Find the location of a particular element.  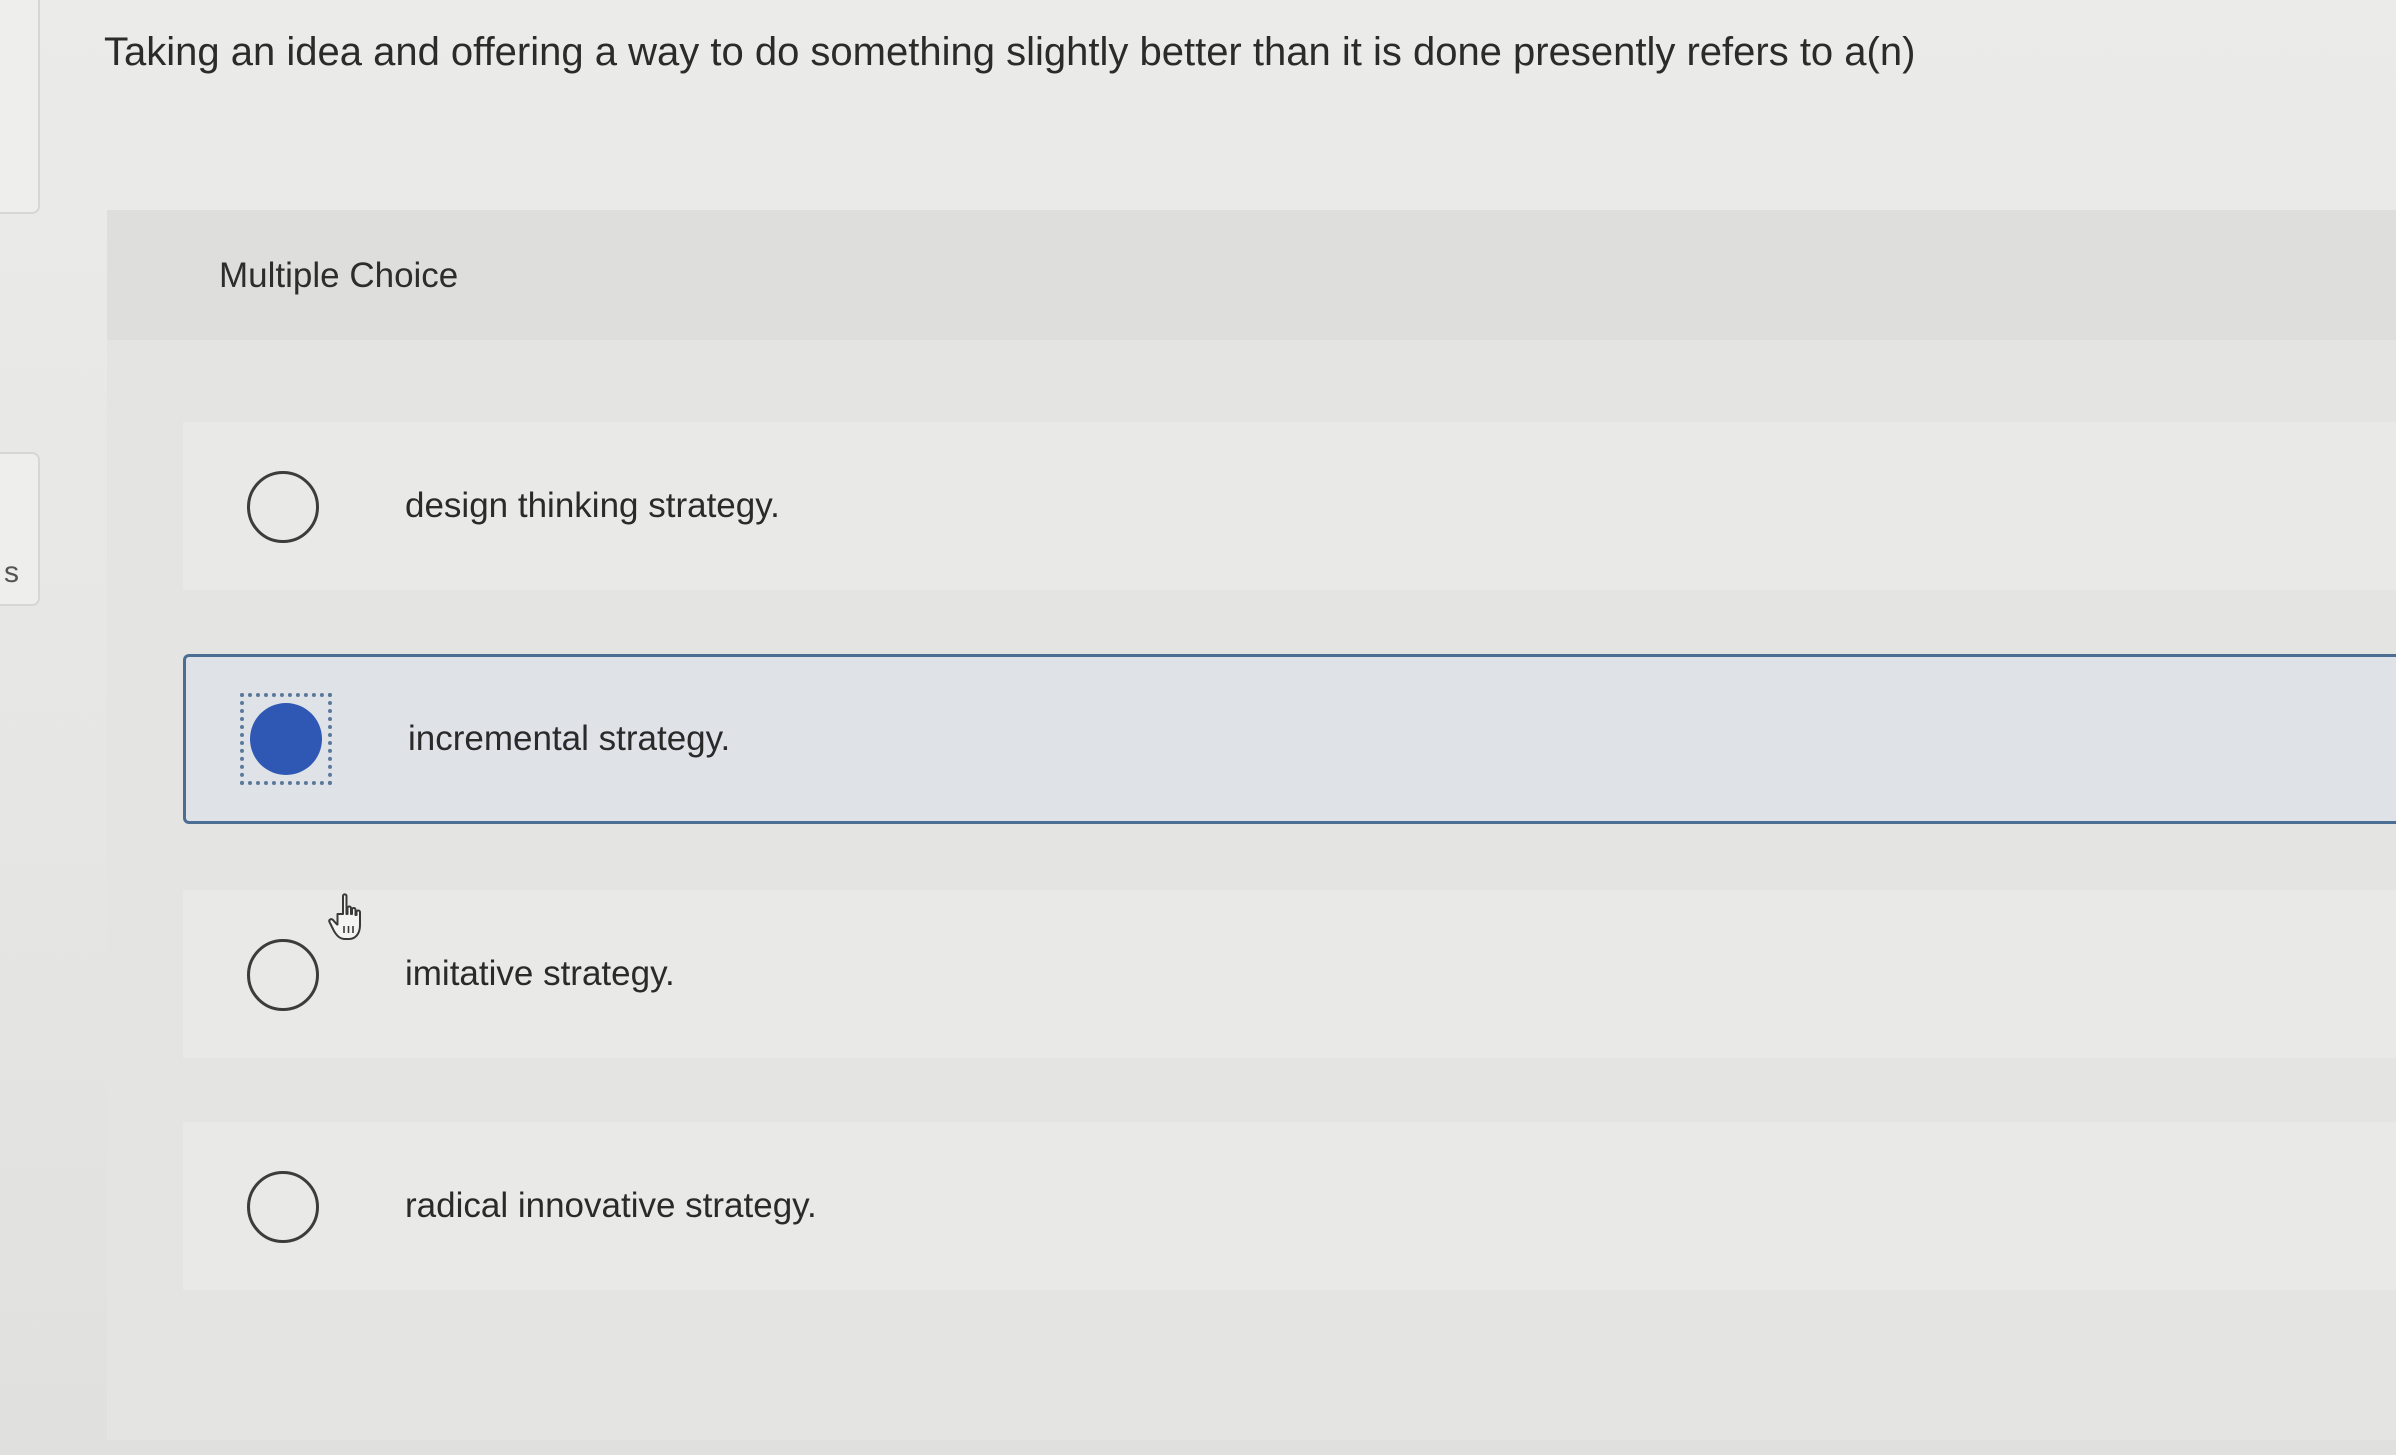

option-label: imitative strategy. is located at coordinates (540, 973).